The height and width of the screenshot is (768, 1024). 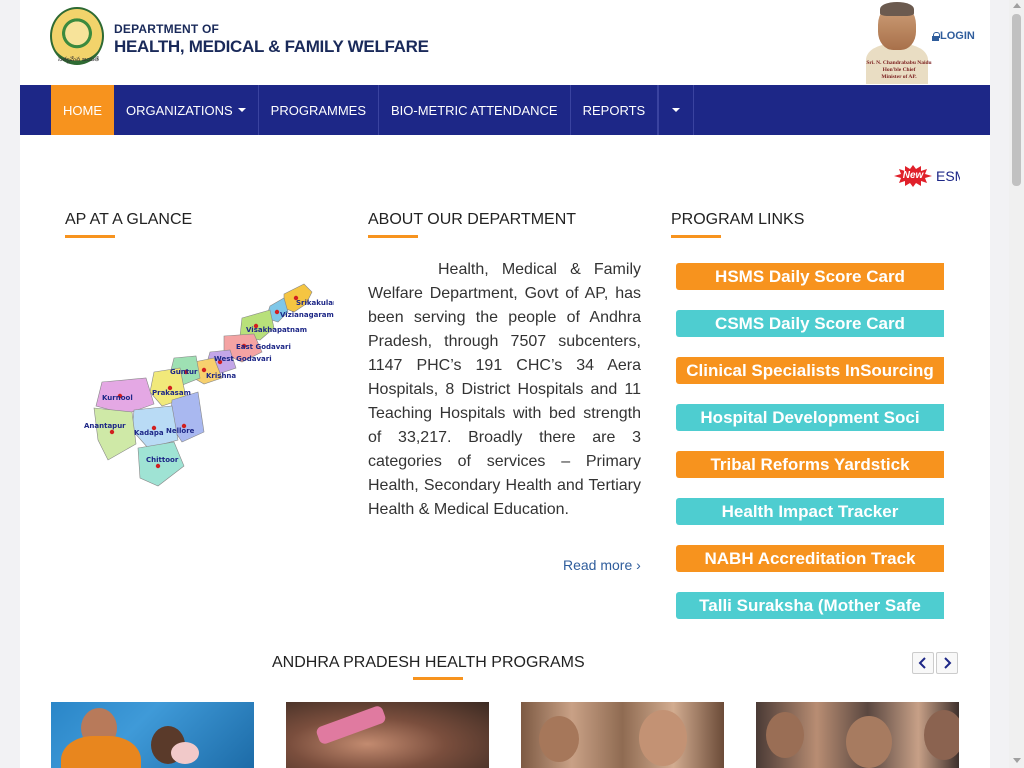 I want to click on ap-at-a-glance-title: AP AT A GLANCE, so click(x=129, y=219).